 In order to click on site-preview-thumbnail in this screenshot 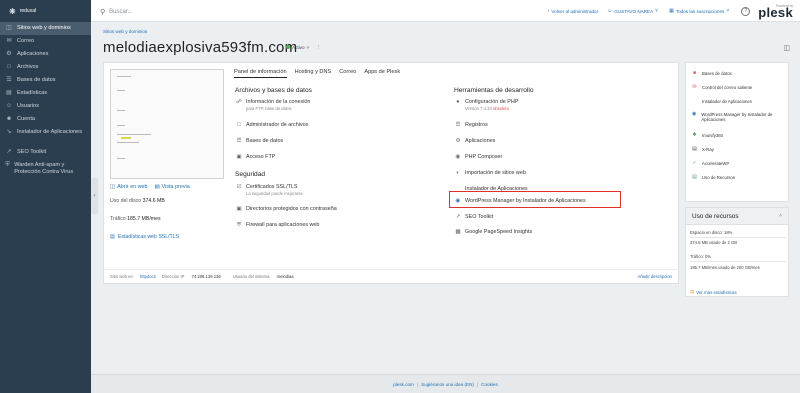, I will do `click(167, 124)`.